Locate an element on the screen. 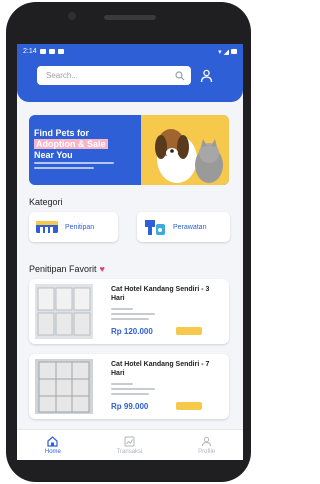 The width and height of the screenshot is (320, 484). product-title: Cat Hotel Kandang Sendiri - 7 Hari is located at coordinates (160, 369).